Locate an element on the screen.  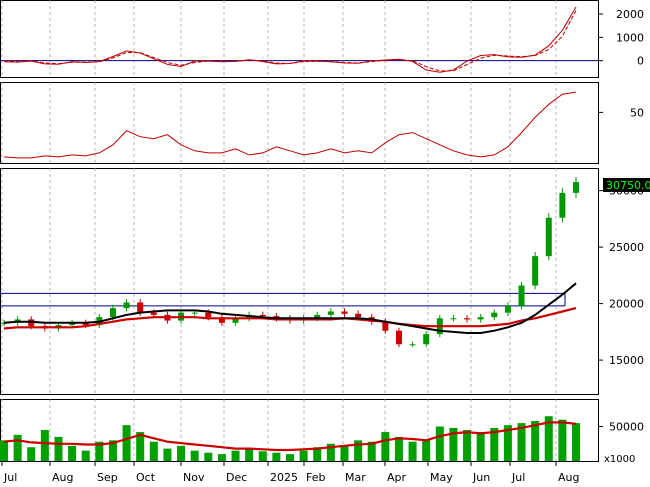
month-label: Nov is located at coordinates (194, 477).